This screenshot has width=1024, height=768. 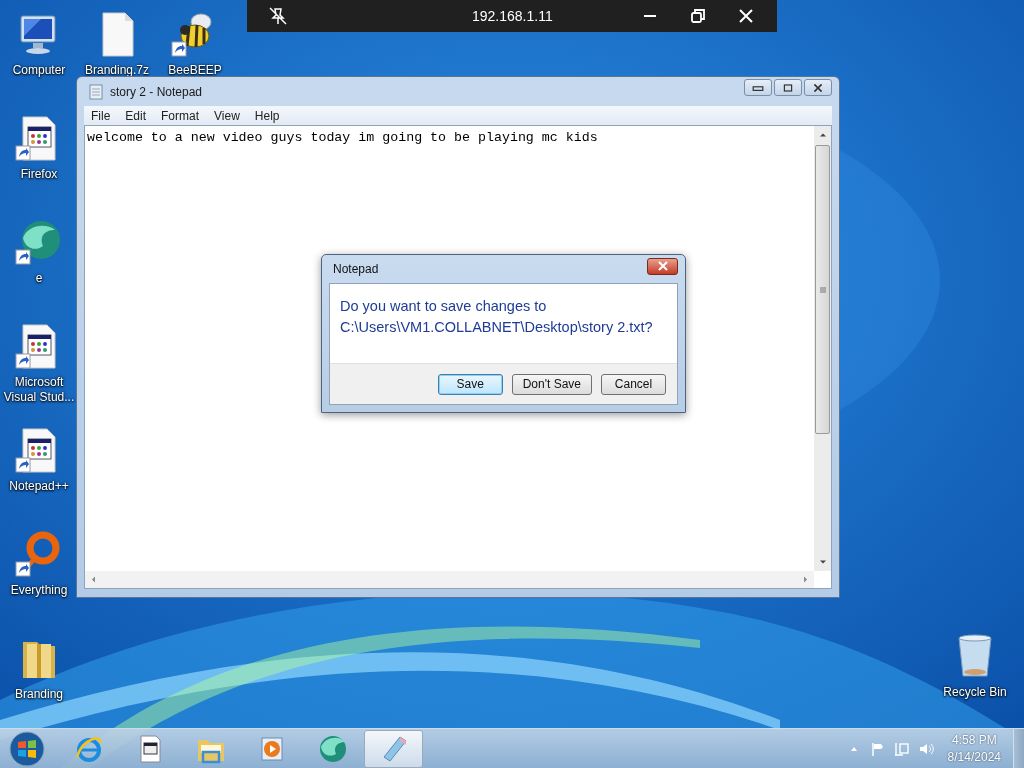 I want to click on icon-label: e, so click(x=39, y=278).